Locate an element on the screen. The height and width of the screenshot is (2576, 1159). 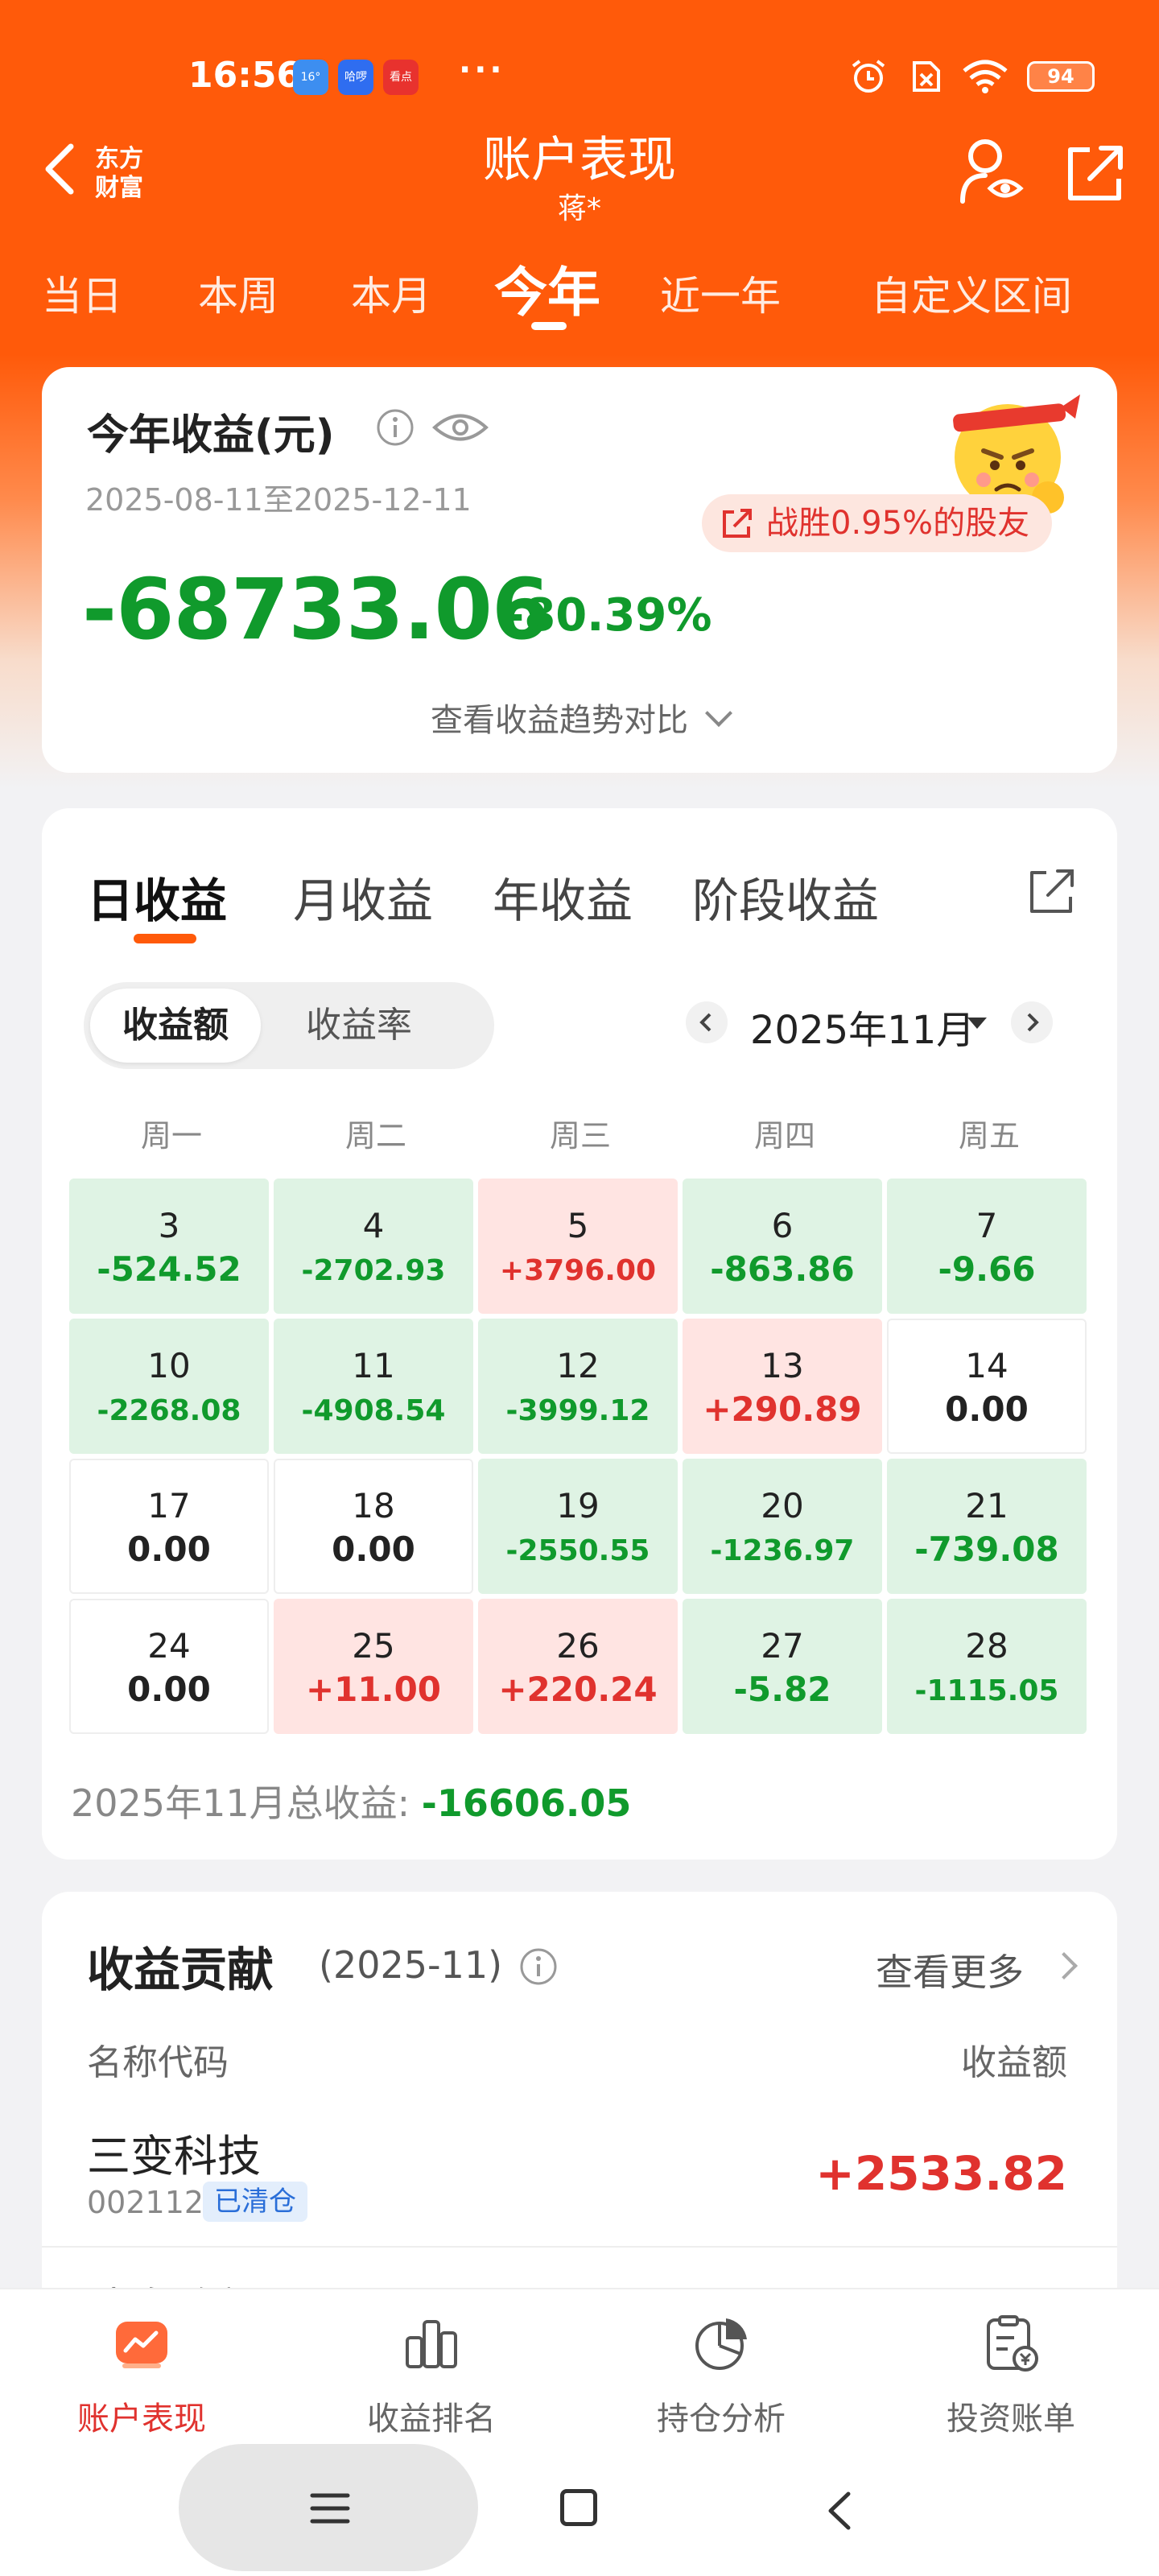
home-icon is located at coordinates (578, 2507).